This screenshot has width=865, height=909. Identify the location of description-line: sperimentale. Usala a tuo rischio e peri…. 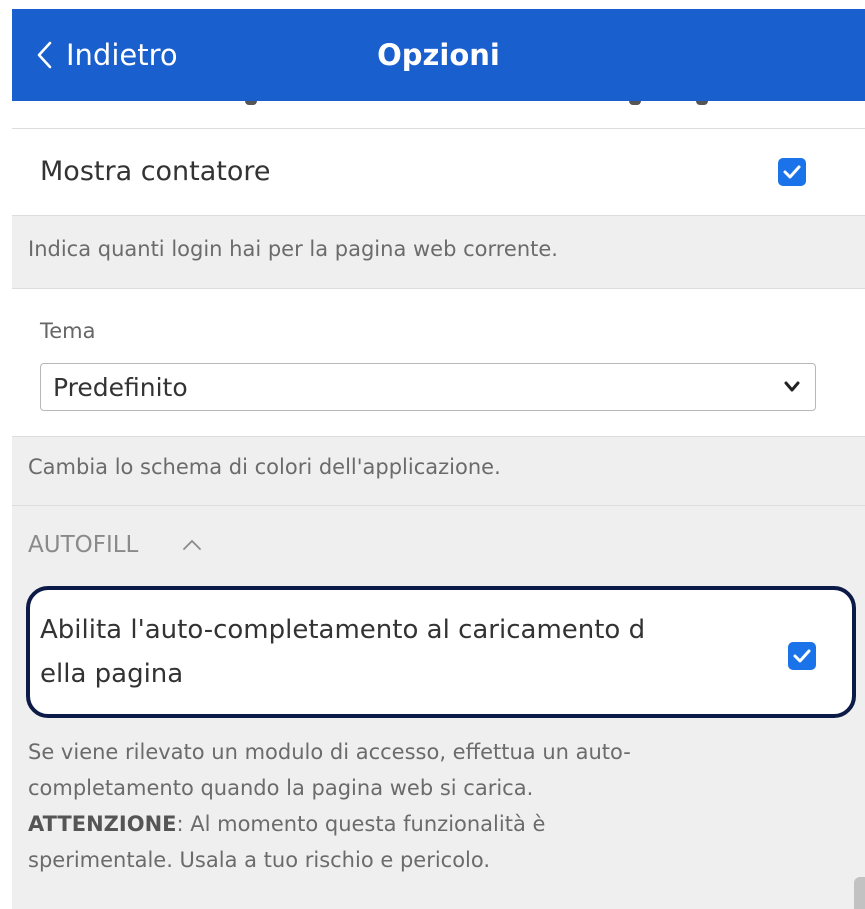
(259, 860).